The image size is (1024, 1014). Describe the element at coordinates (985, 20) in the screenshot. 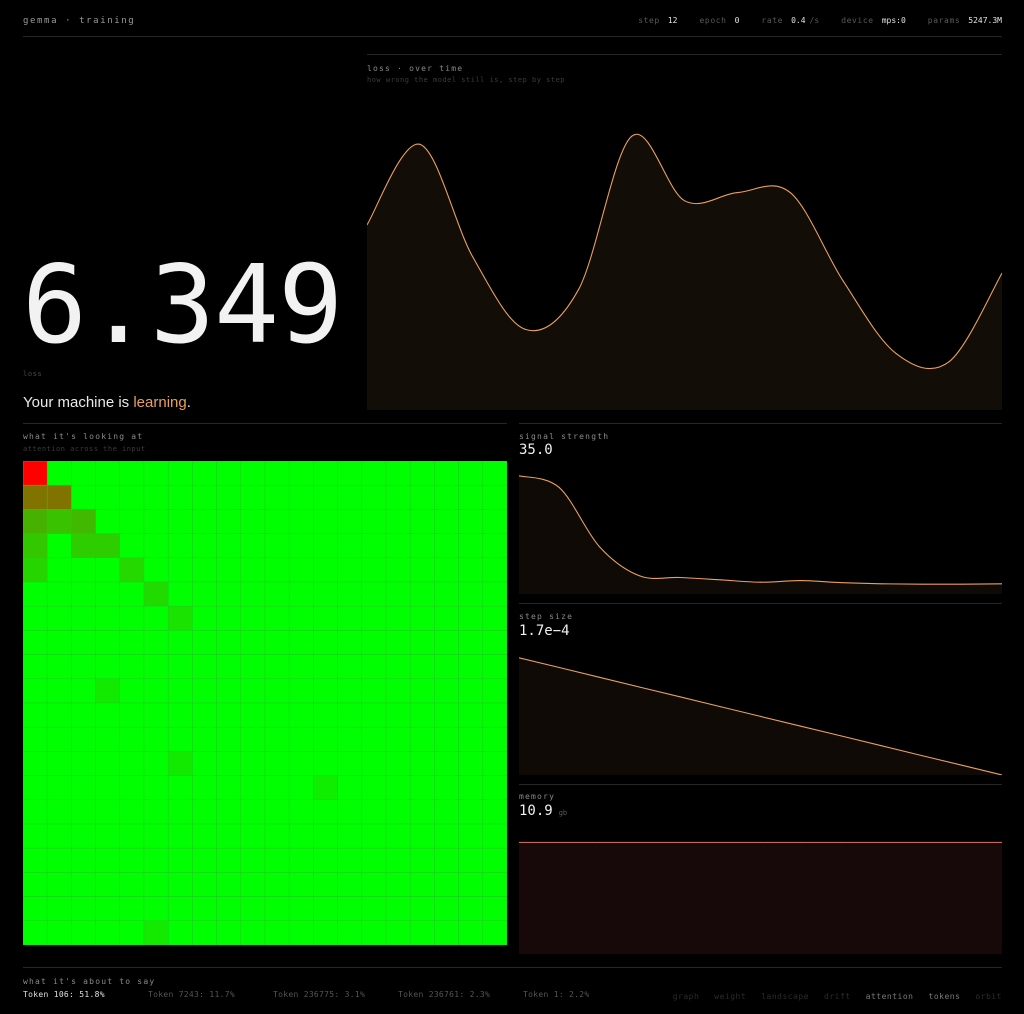

I see `stat-value: 5247.3M` at that location.